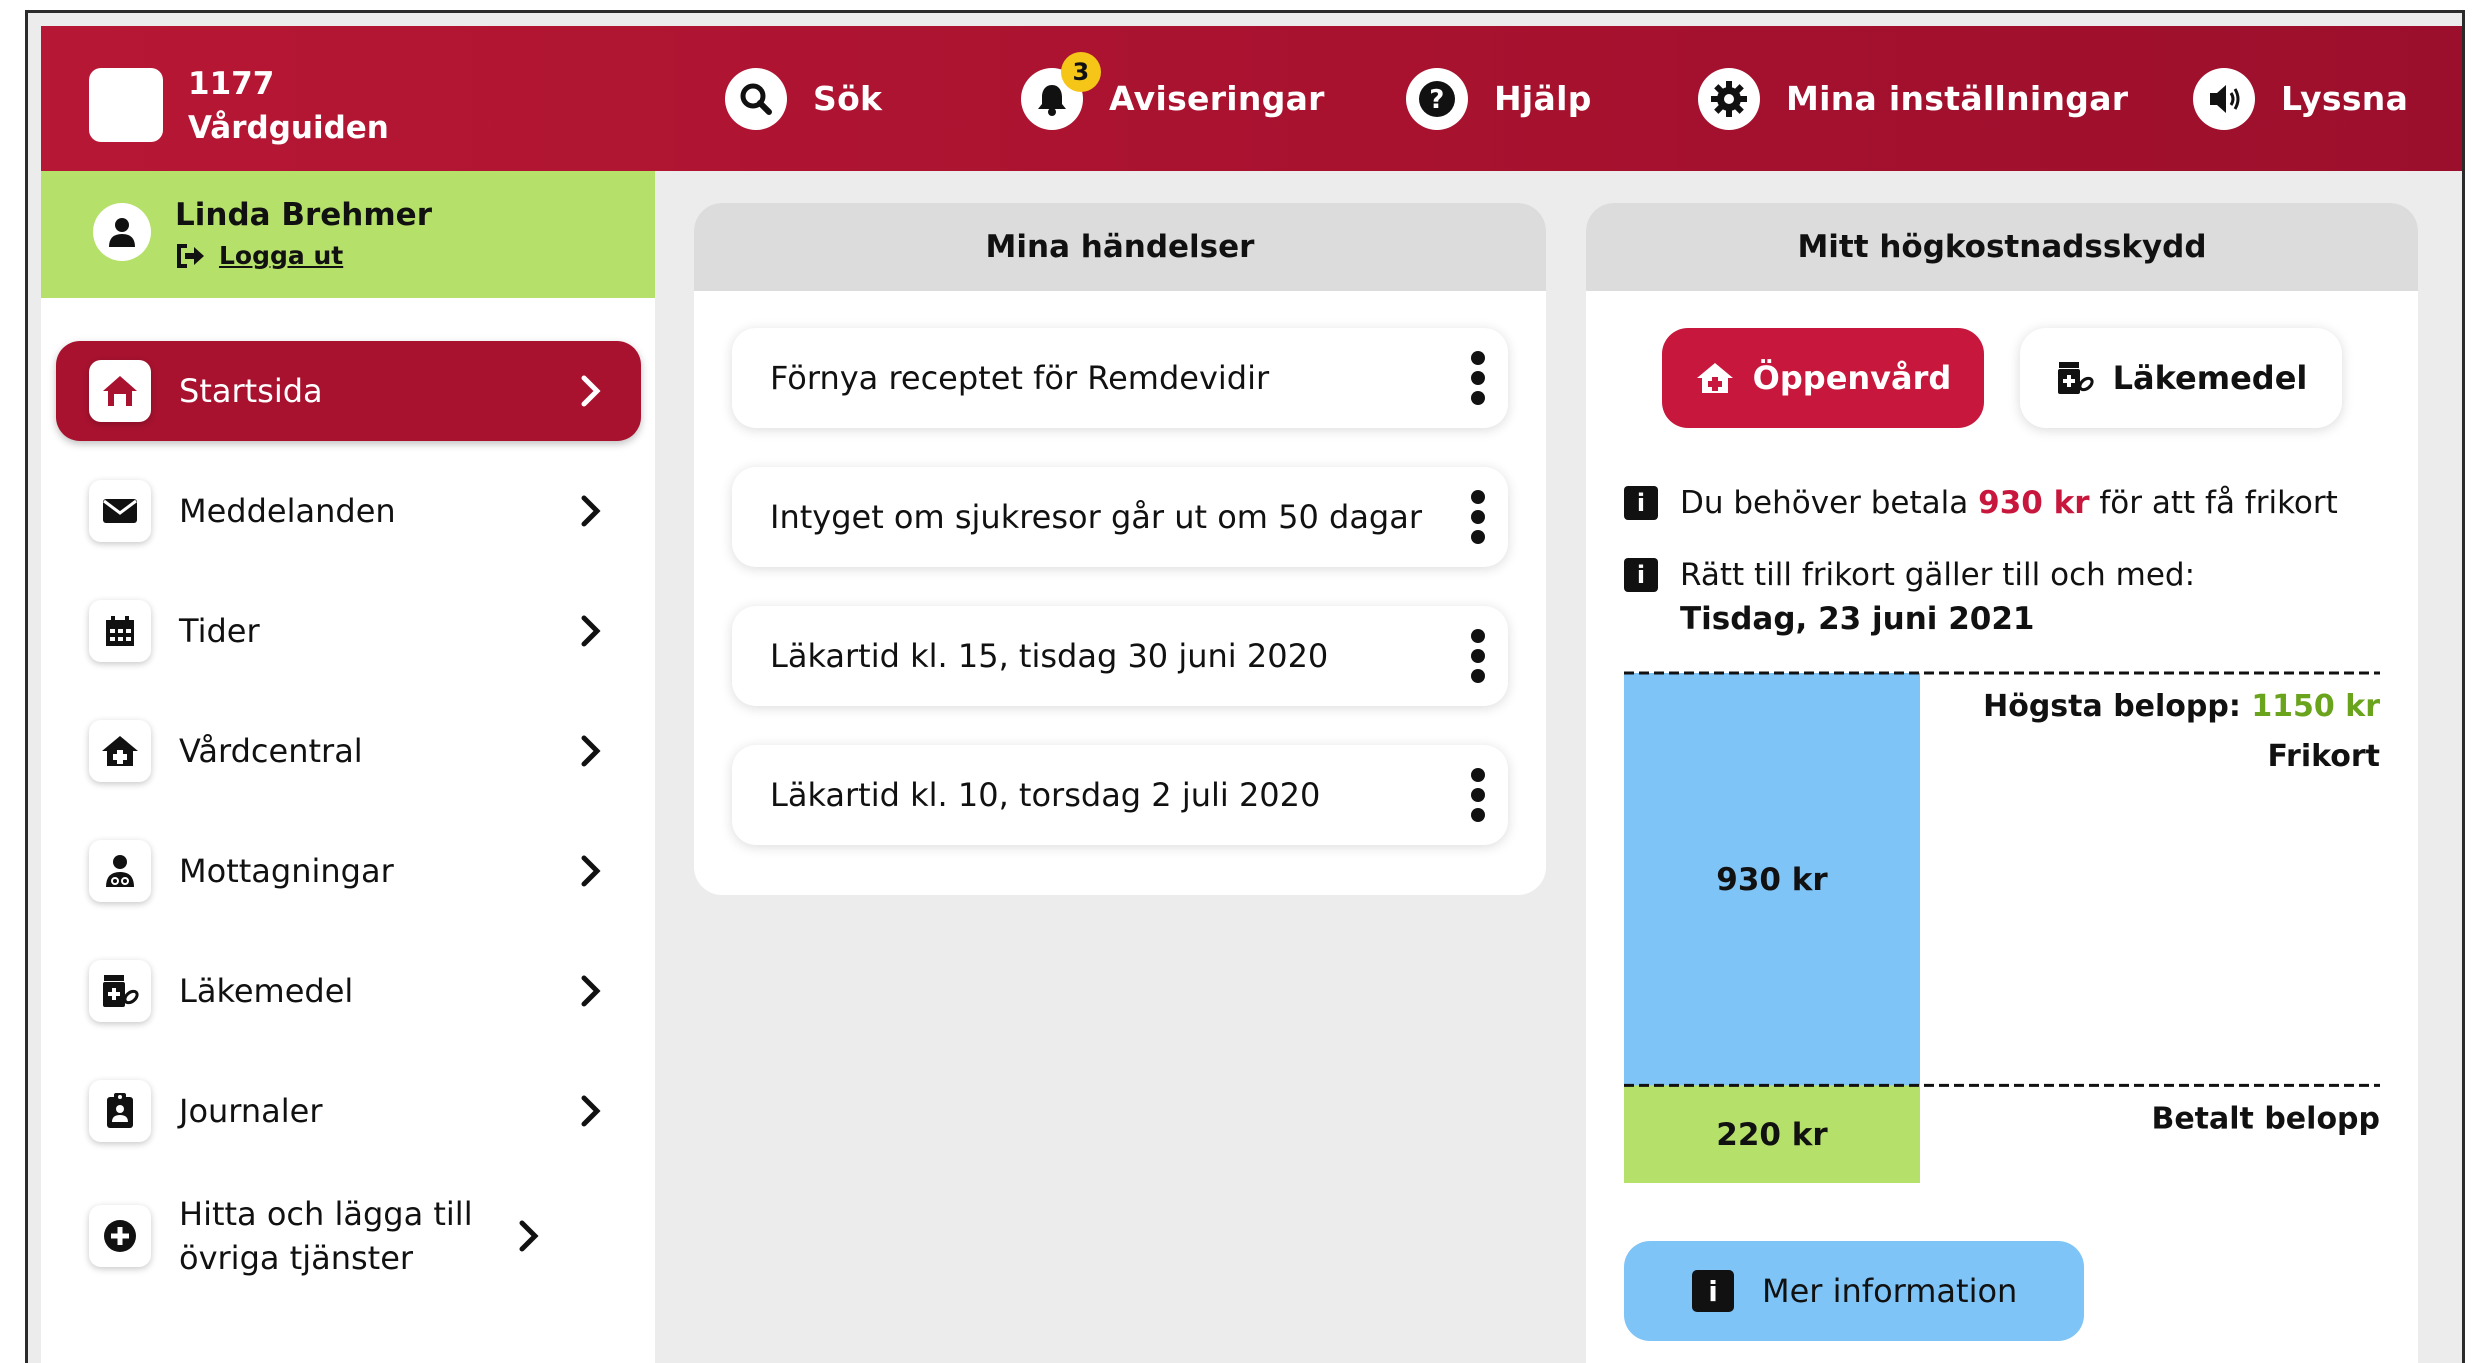 Image resolution: width=2484 pixels, height=1363 pixels. What do you see at coordinates (348, 631) in the screenshot?
I see `sidebar-item-tider: Tider` at bounding box center [348, 631].